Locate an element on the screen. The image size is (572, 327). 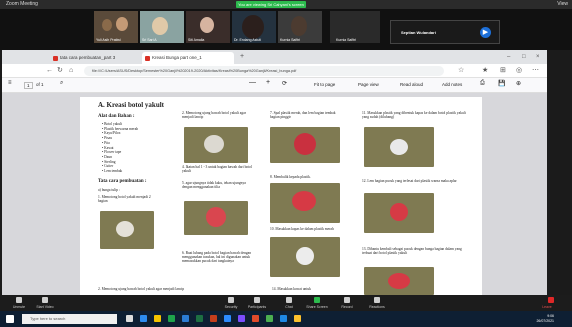
tools-list-item: • Pita is located at coordinates (106, 142).